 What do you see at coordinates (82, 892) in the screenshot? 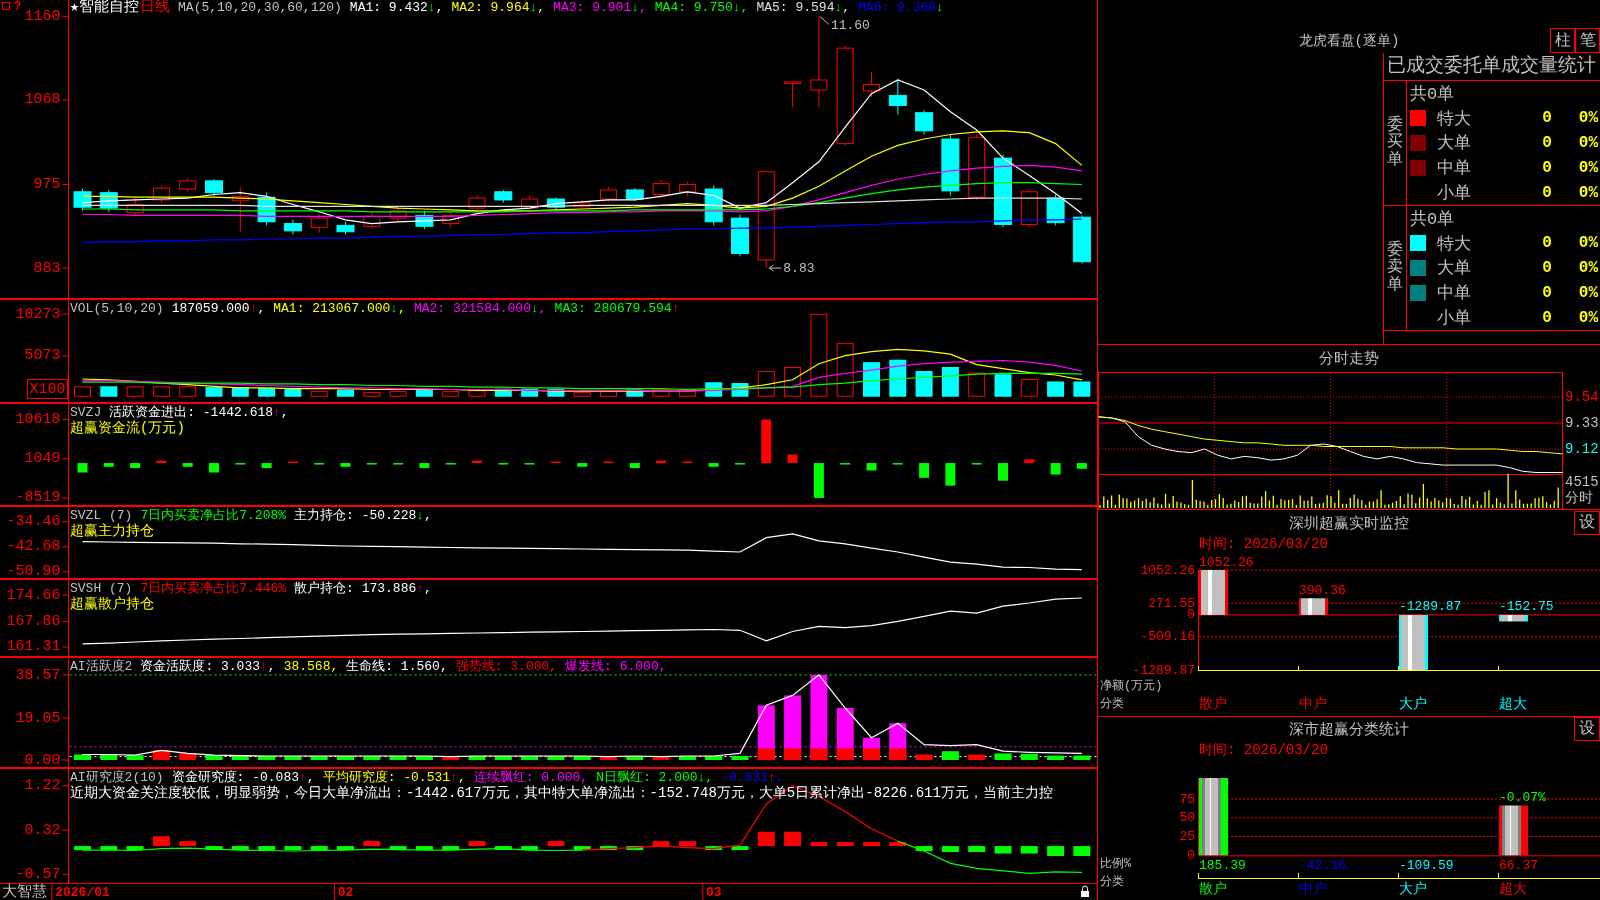
I see `date-label: 2026/01` at bounding box center [82, 892].